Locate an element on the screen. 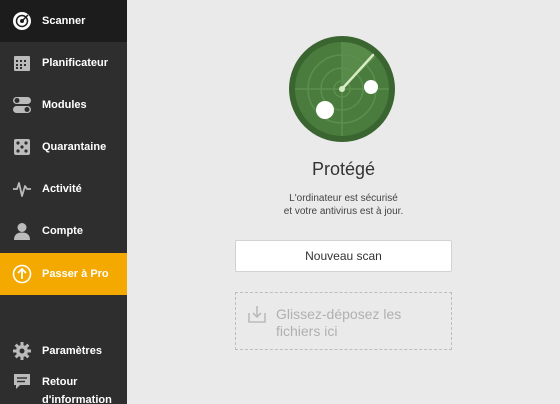 This screenshot has height=404, width=560. sidebar-item-compte: Compte is located at coordinates (63, 231).